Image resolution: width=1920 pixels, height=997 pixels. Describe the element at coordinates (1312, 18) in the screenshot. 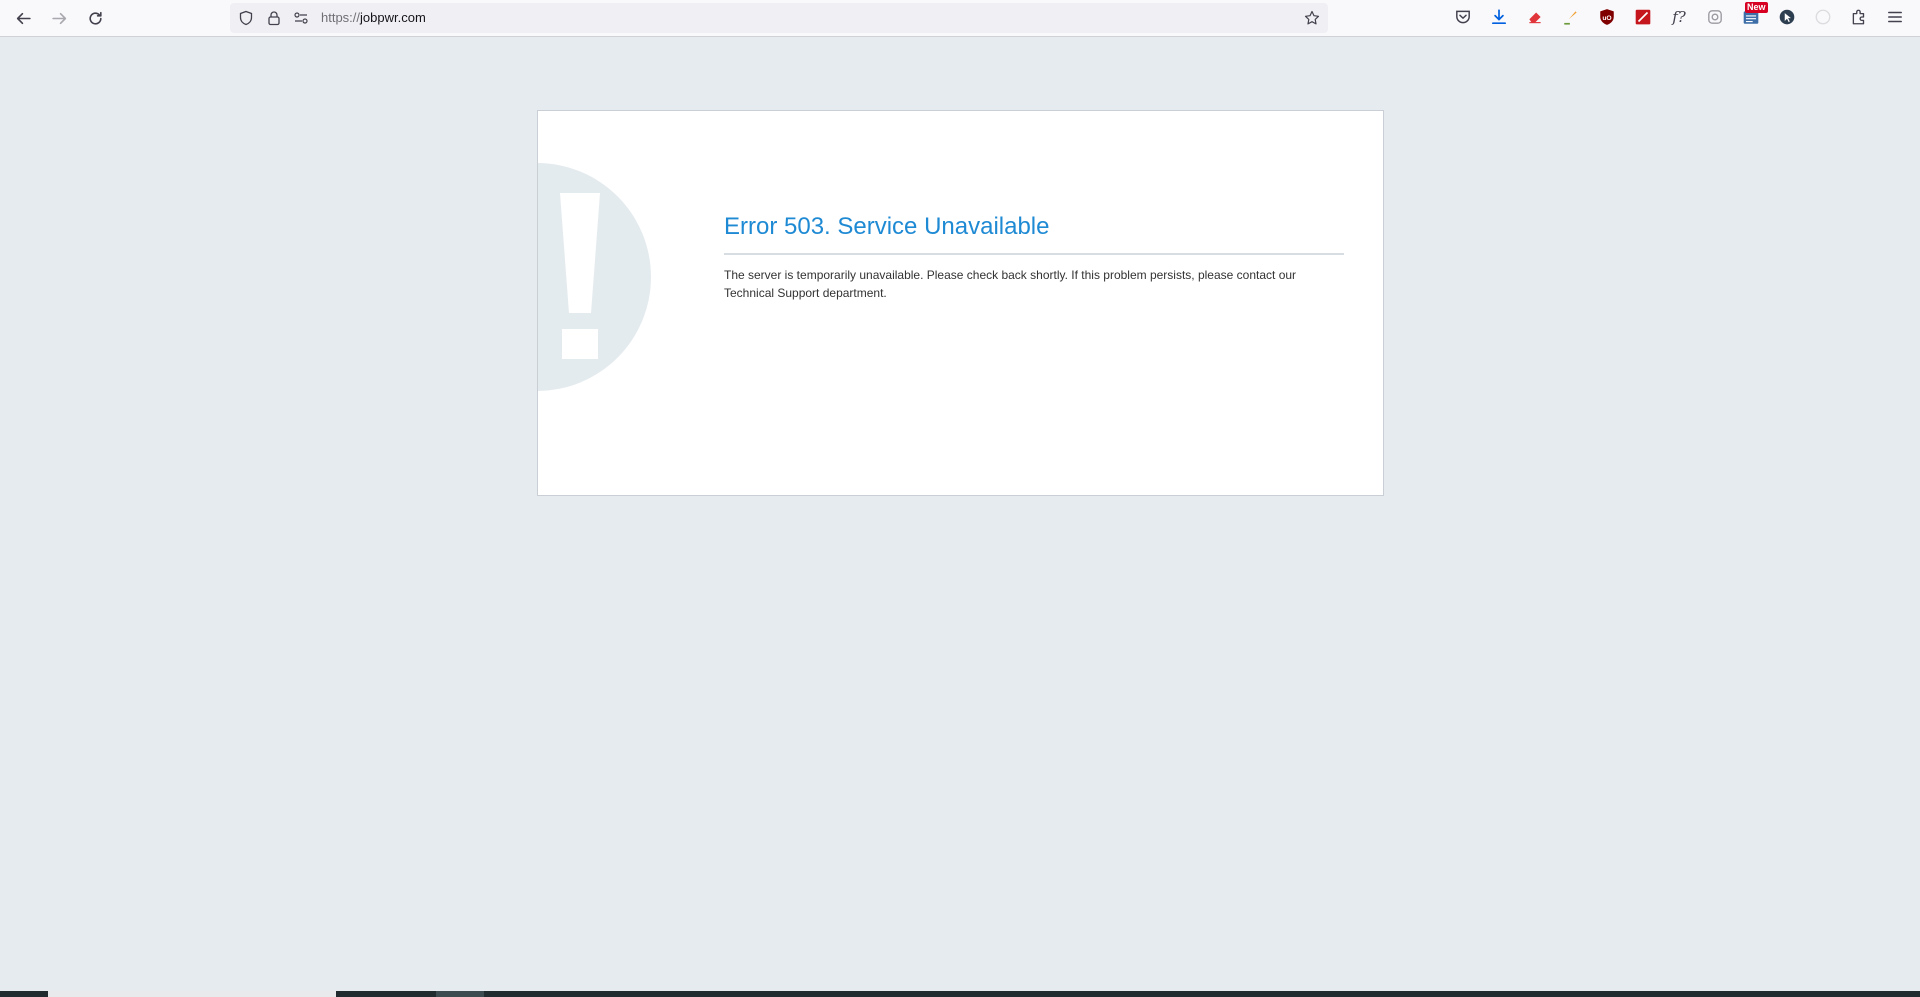

I see `bookmark-star-icon` at that location.